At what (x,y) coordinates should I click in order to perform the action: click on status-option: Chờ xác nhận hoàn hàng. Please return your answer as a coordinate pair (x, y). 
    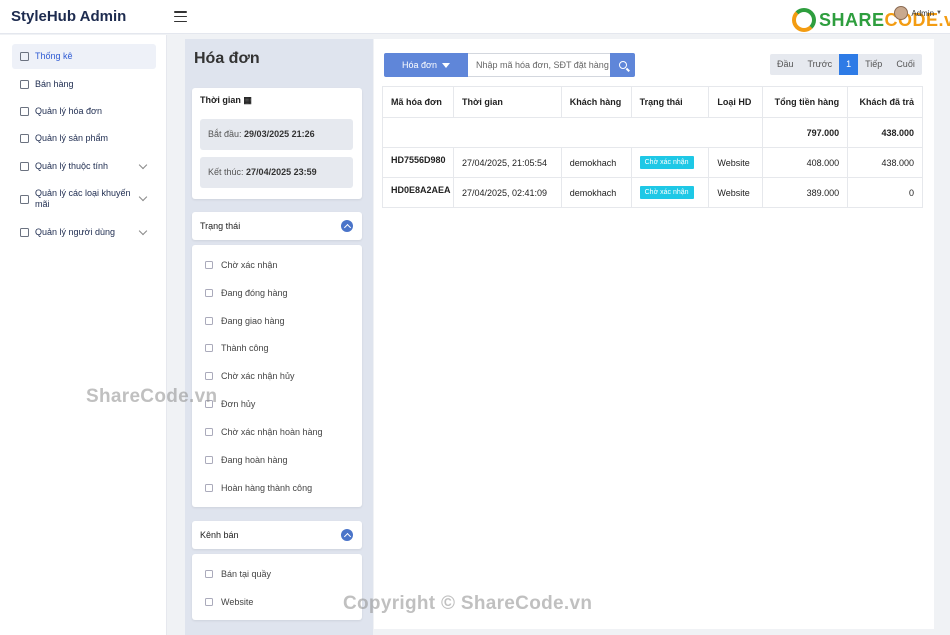
    Looking at the image, I should click on (263, 432).